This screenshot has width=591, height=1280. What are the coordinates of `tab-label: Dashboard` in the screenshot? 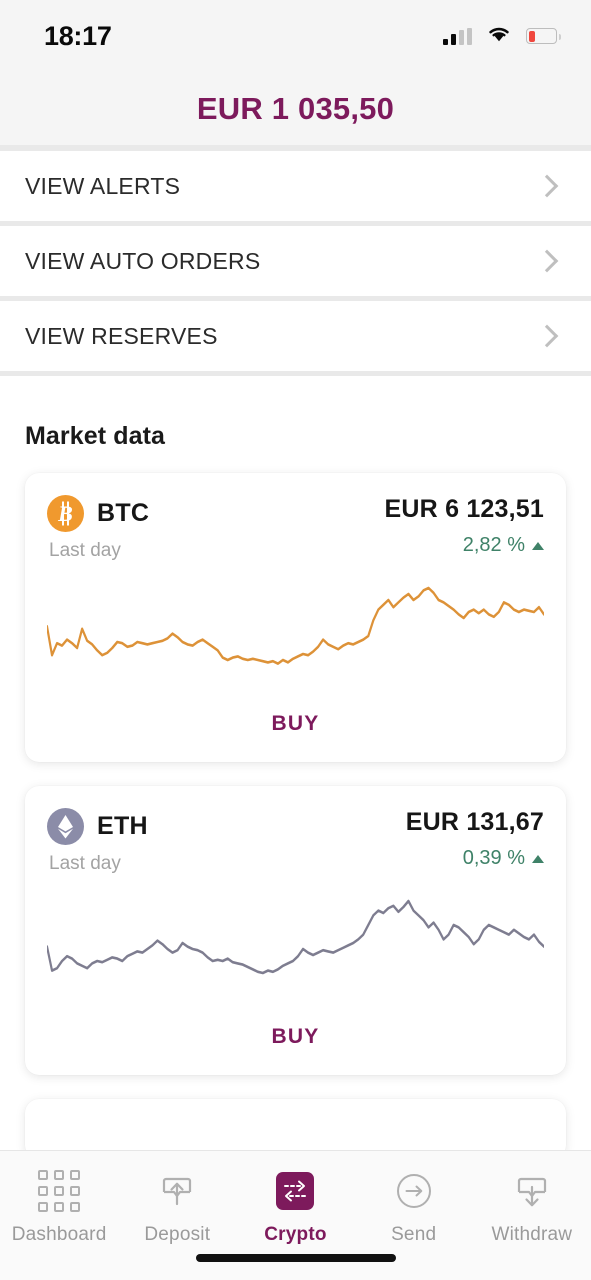 It's located at (59, 1234).